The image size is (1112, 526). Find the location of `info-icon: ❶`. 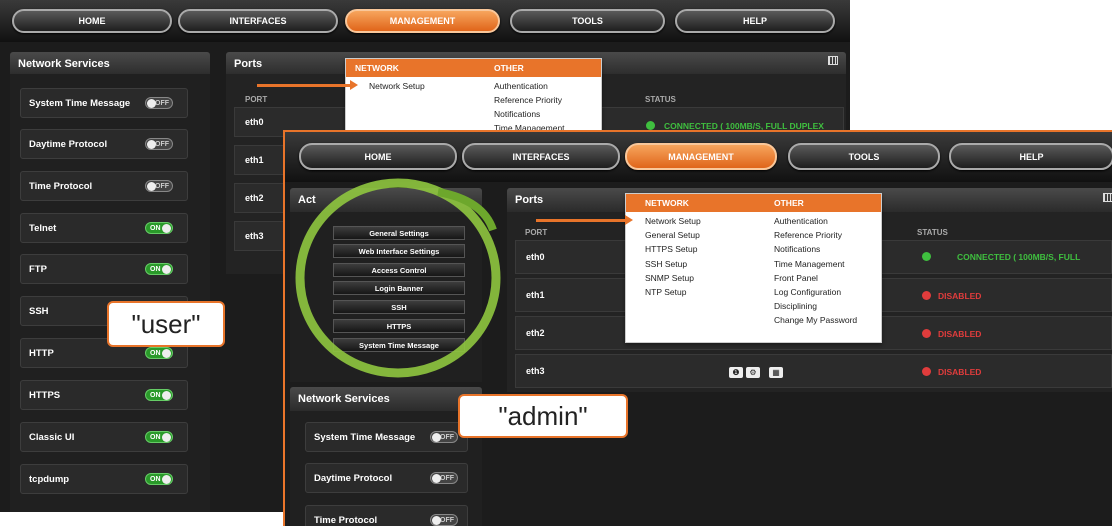

info-icon: ❶ is located at coordinates (736, 372).